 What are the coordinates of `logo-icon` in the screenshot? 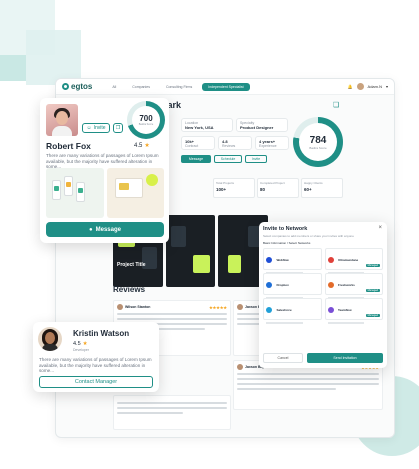 It's located at (65, 86).